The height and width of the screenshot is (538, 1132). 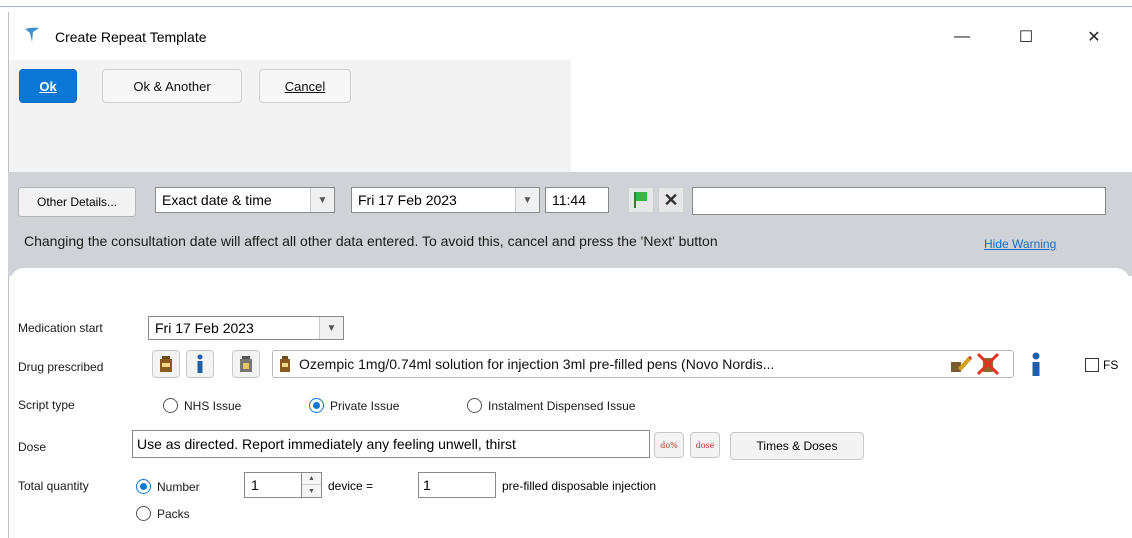 I want to click on stepper-up-icon: ▲, so click(x=311, y=479).